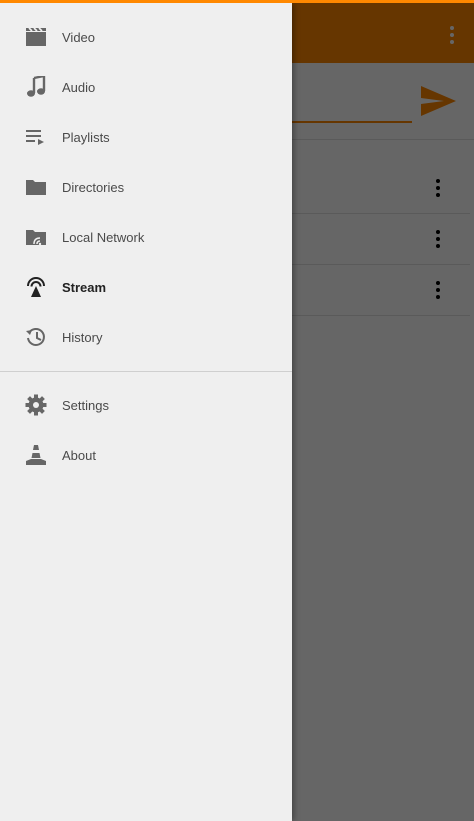 The width and height of the screenshot is (474, 821). Describe the element at coordinates (79, 87) in the screenshot. I see `drawer-item-label: Audio` at that location.